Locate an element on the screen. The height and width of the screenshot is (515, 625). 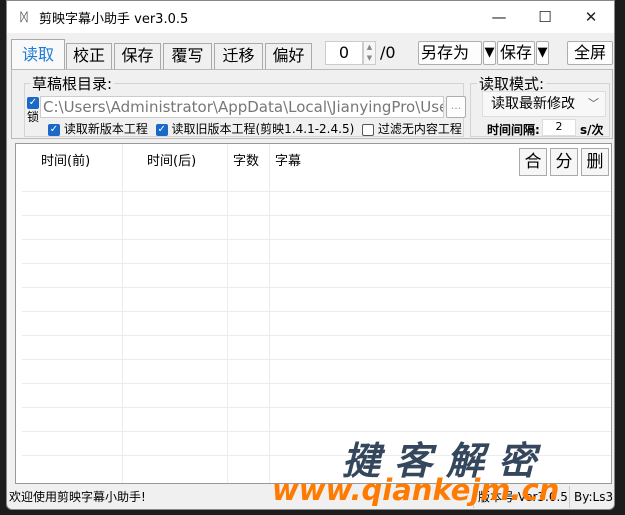
chevron-down-icon: ﹀ is located at coordinates (593, 103).